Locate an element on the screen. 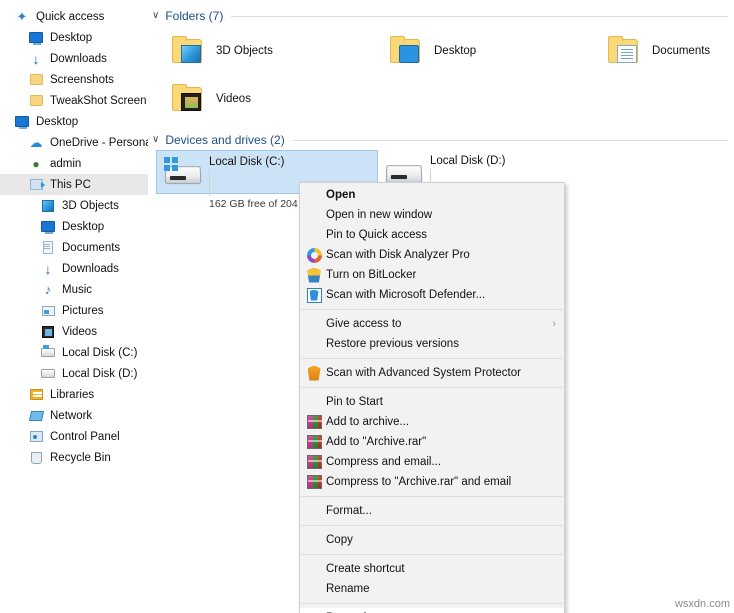 The image size is (734, 613). folder-icon-desktop is located at coordinates (406, 51).